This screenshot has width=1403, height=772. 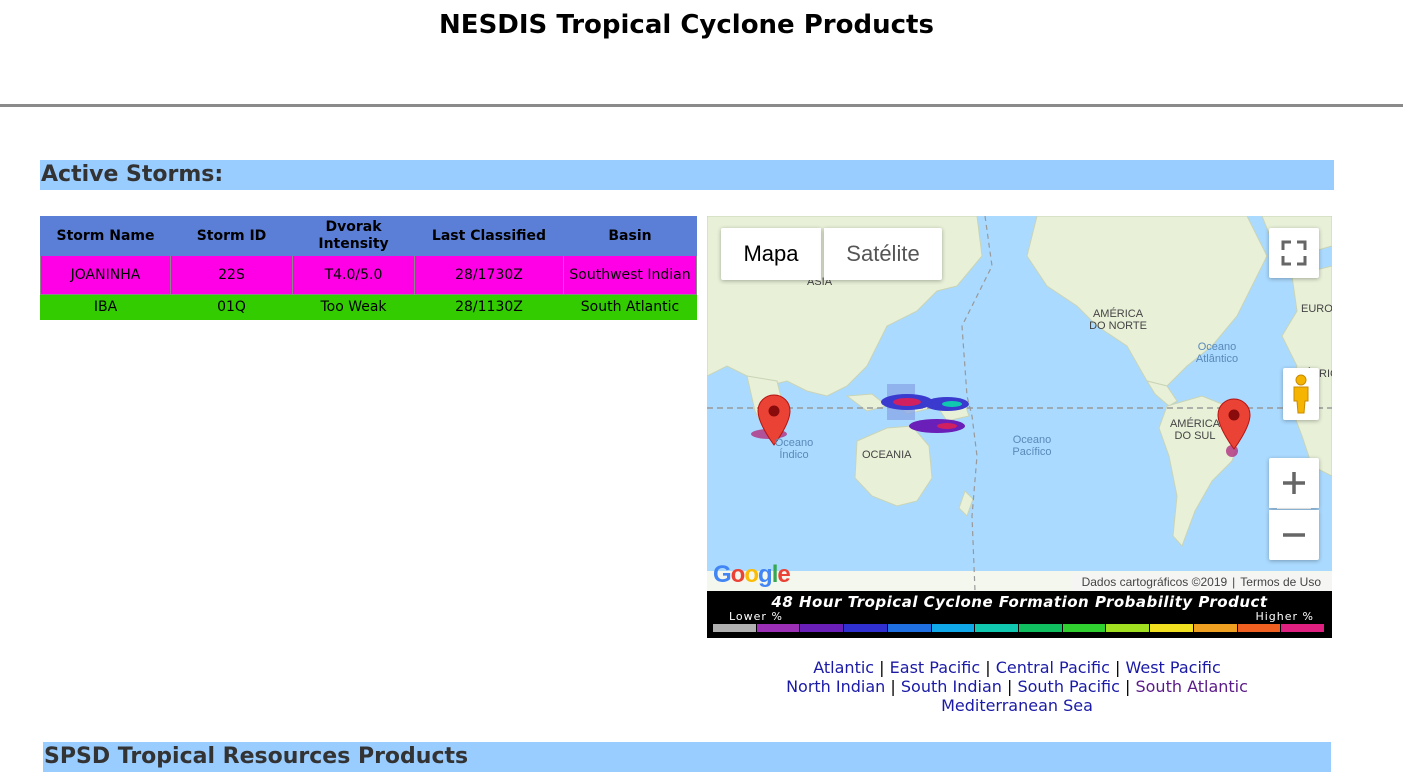 What do you see at coordinates (843, 667) in the screenshot?
I see `link-atlantic: Atlantic` at bounding box center [843, 667].